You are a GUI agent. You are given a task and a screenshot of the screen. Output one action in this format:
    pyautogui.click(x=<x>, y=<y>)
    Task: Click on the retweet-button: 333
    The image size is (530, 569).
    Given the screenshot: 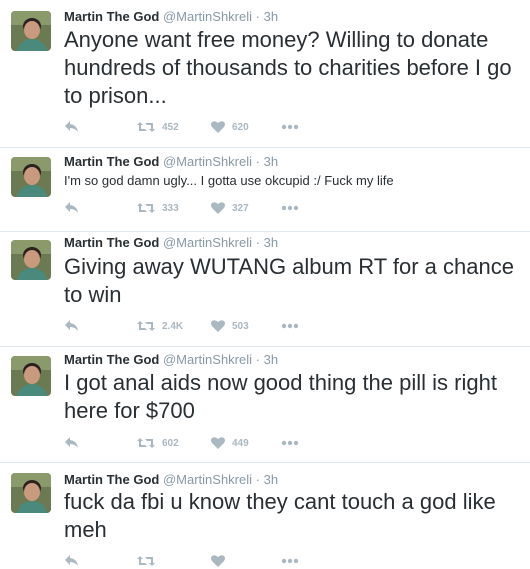 What is the action you would take?
    pyautogui.click(x=157, y=208)
    